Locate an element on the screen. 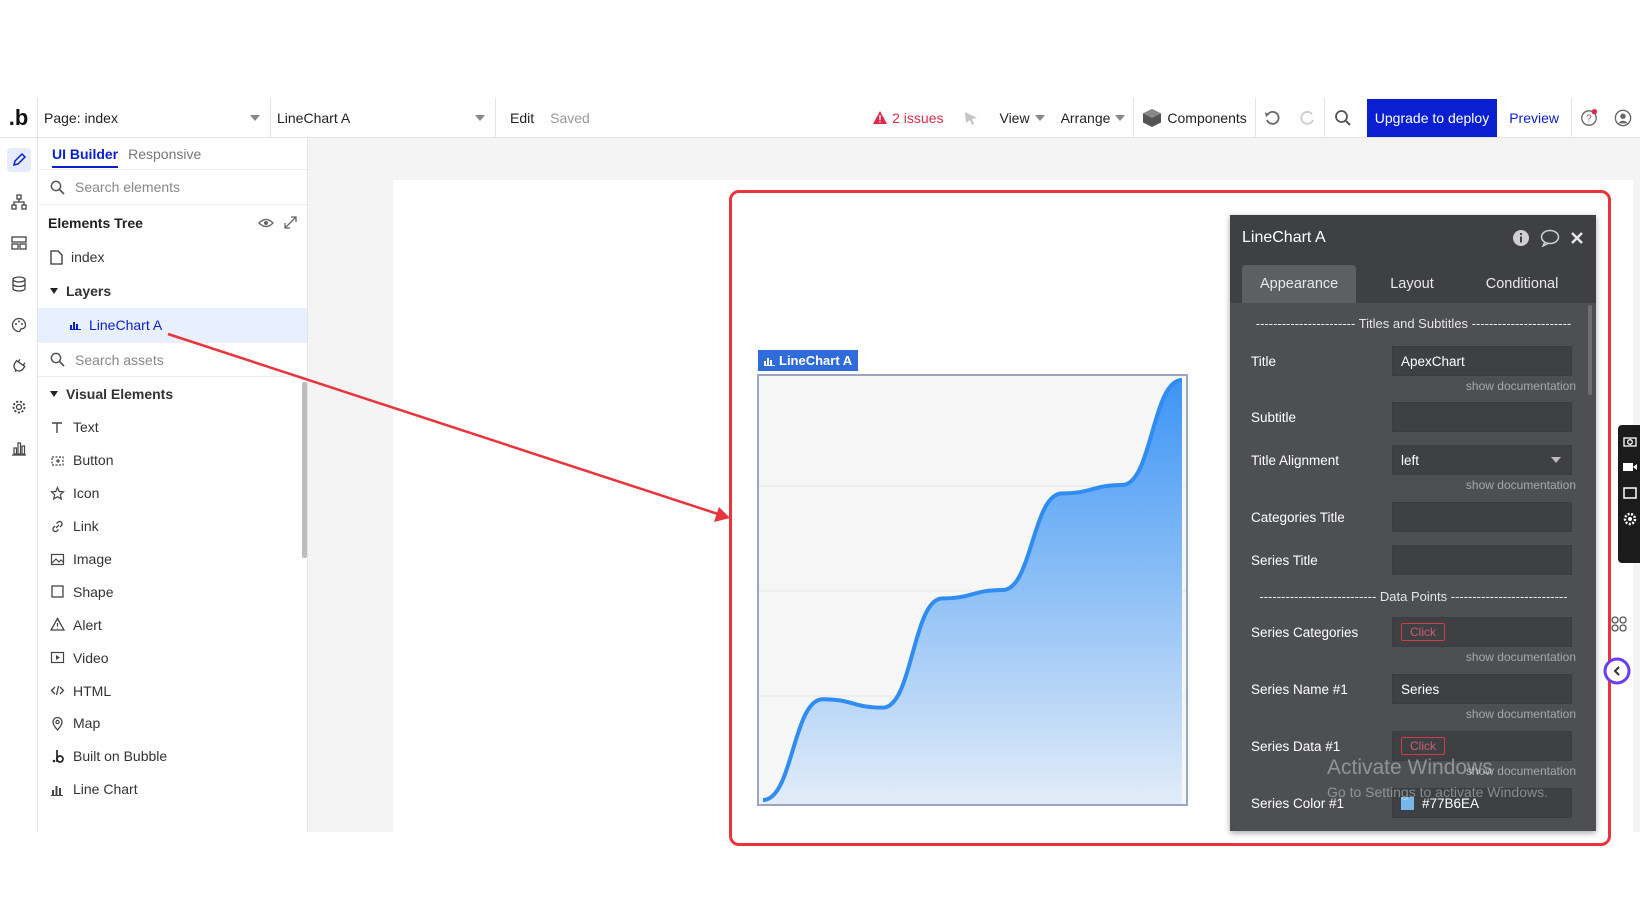  comment-icon is located at coordinates (1550, 238).